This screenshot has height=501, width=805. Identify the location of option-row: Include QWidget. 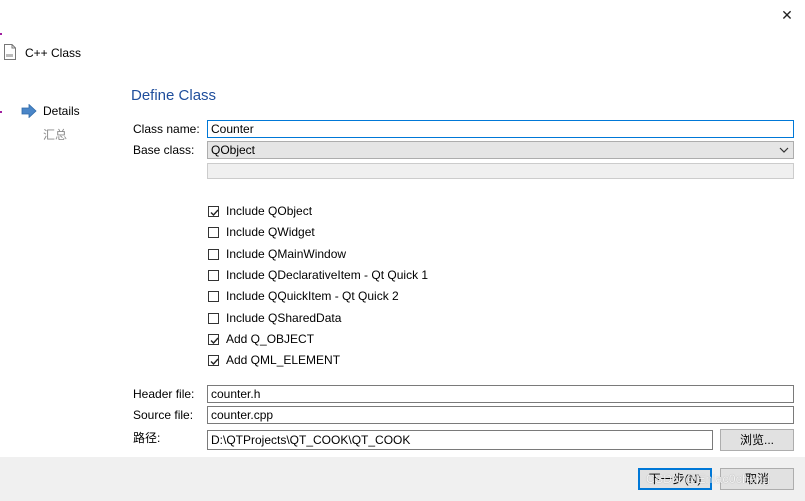
(261, 232).